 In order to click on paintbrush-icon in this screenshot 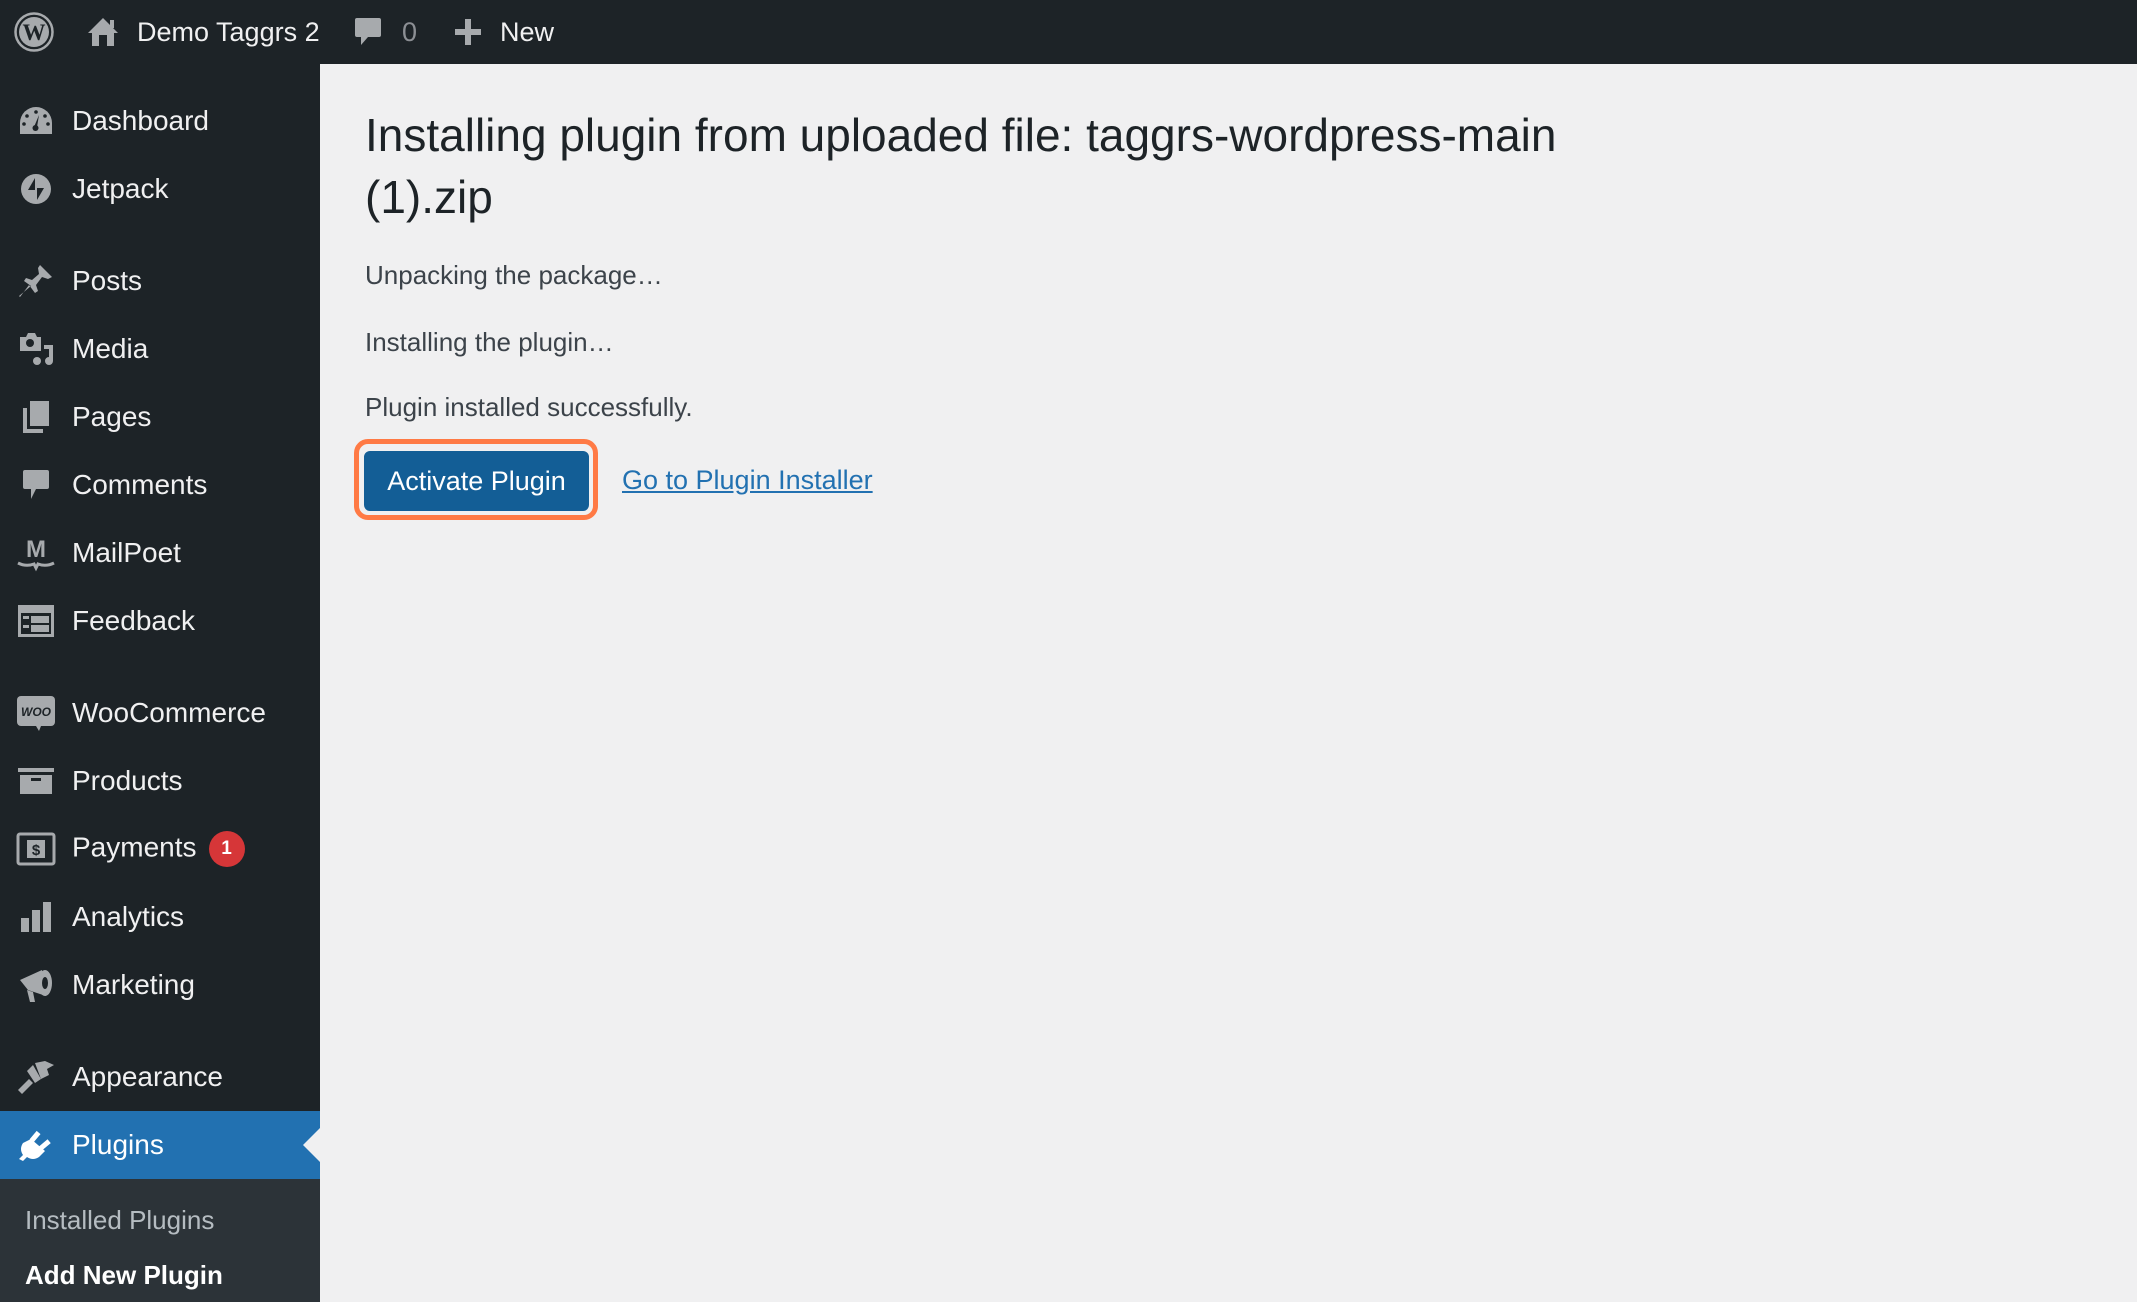, I will do `click(36, 1077)`.